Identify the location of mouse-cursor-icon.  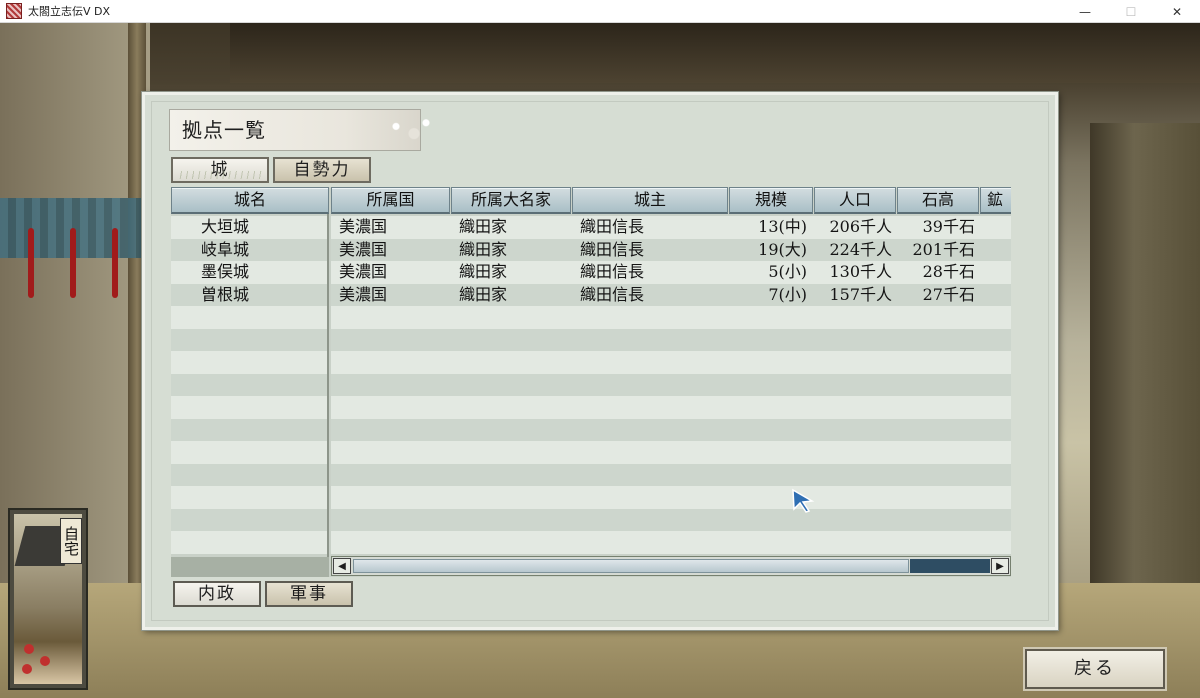
(803, 500).